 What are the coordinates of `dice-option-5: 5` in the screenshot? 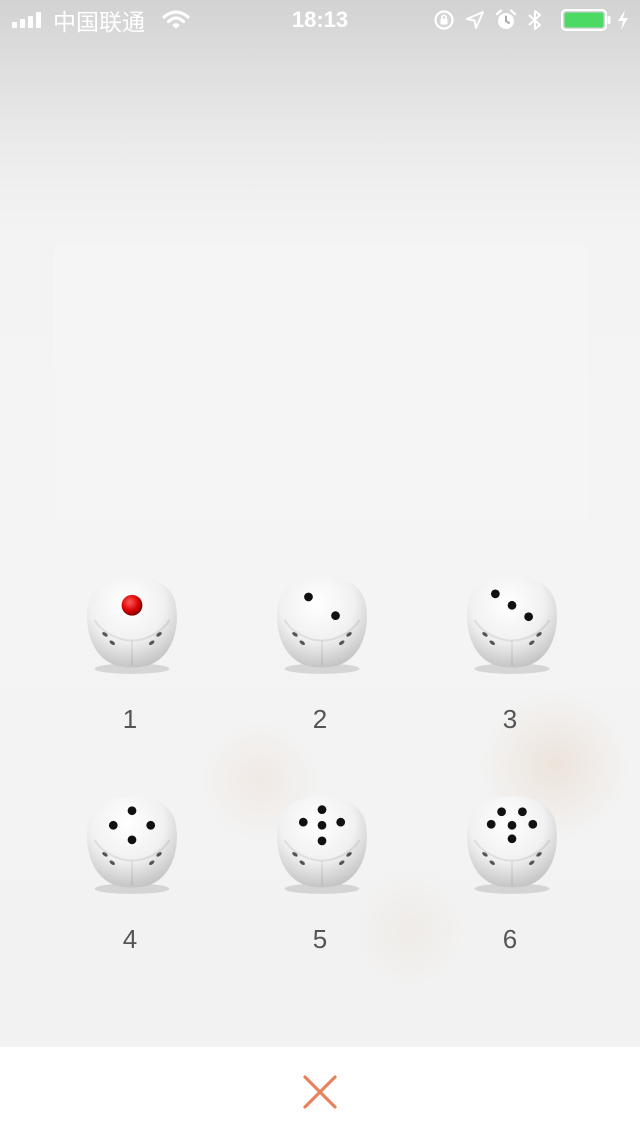 It's located at (320, 887).